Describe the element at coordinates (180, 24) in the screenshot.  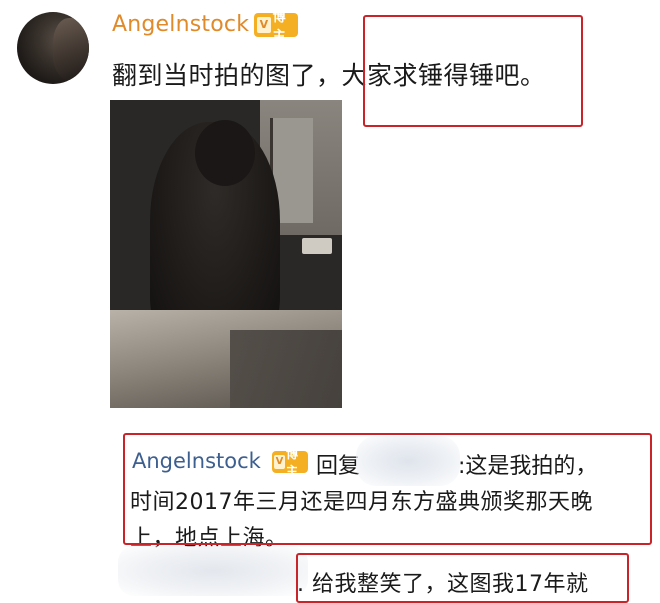
I see `post-username: Angelnstock` at that location.